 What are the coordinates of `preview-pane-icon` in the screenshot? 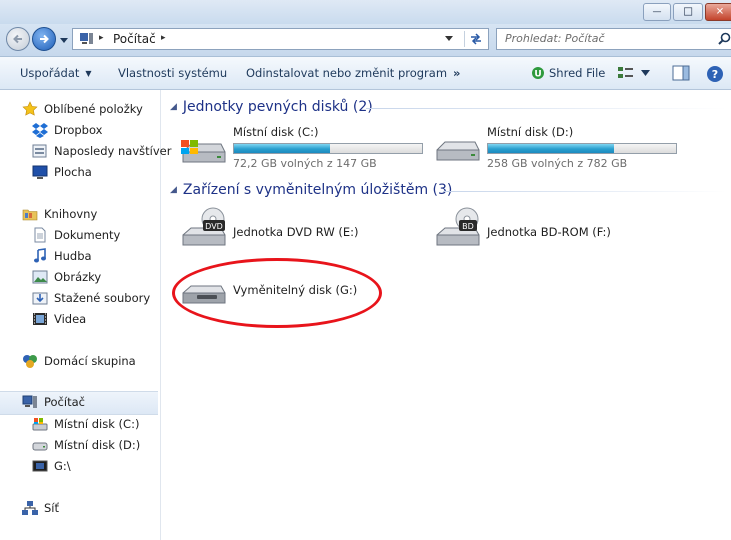 It's located at (681, 73).